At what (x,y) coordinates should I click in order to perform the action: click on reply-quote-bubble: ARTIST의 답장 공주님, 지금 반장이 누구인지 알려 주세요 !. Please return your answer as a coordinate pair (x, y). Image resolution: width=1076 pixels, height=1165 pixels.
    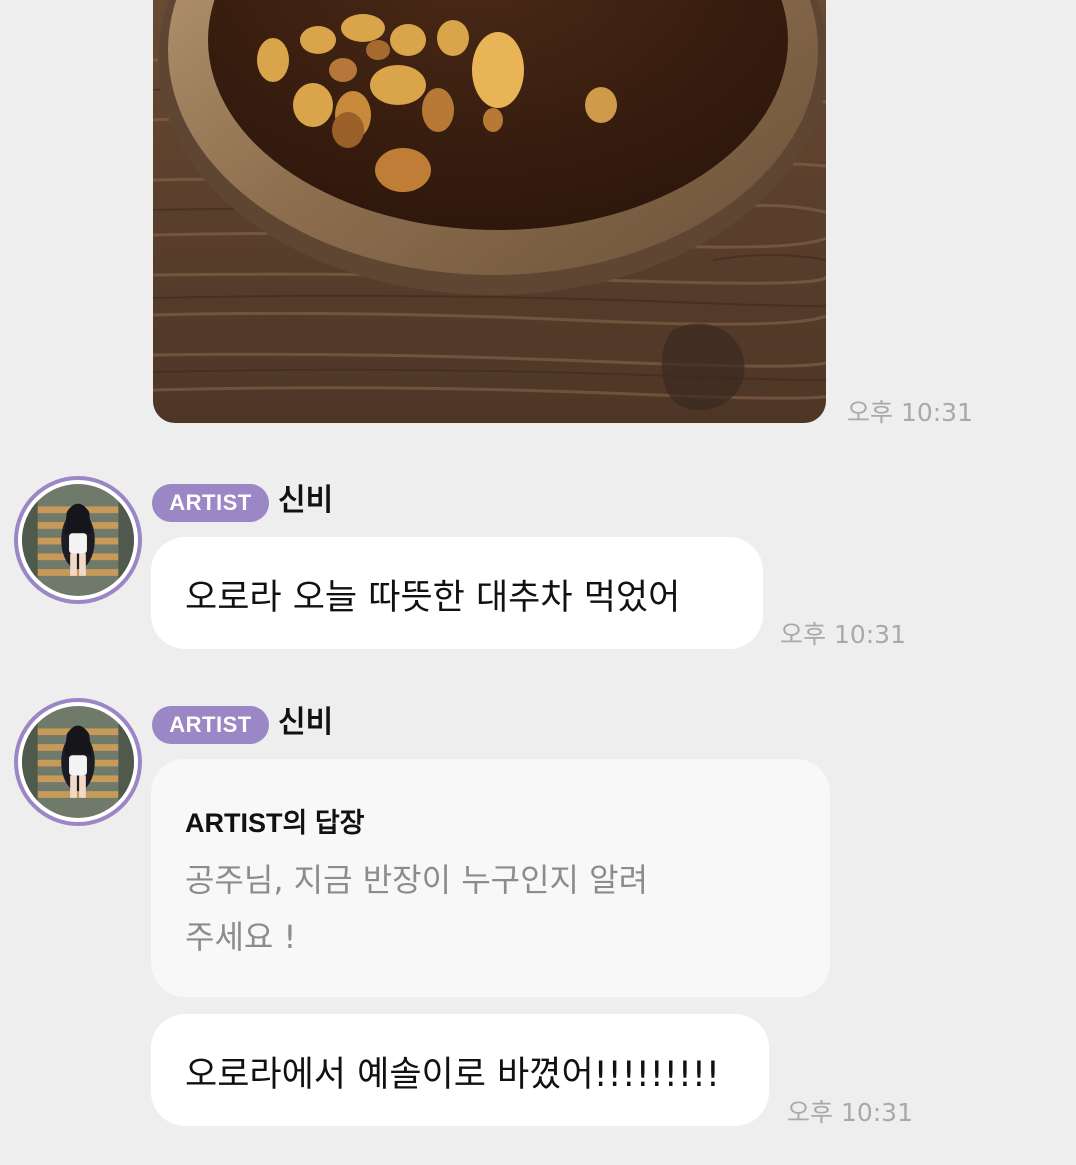
    Looking at the image, I should click on (490, 878).